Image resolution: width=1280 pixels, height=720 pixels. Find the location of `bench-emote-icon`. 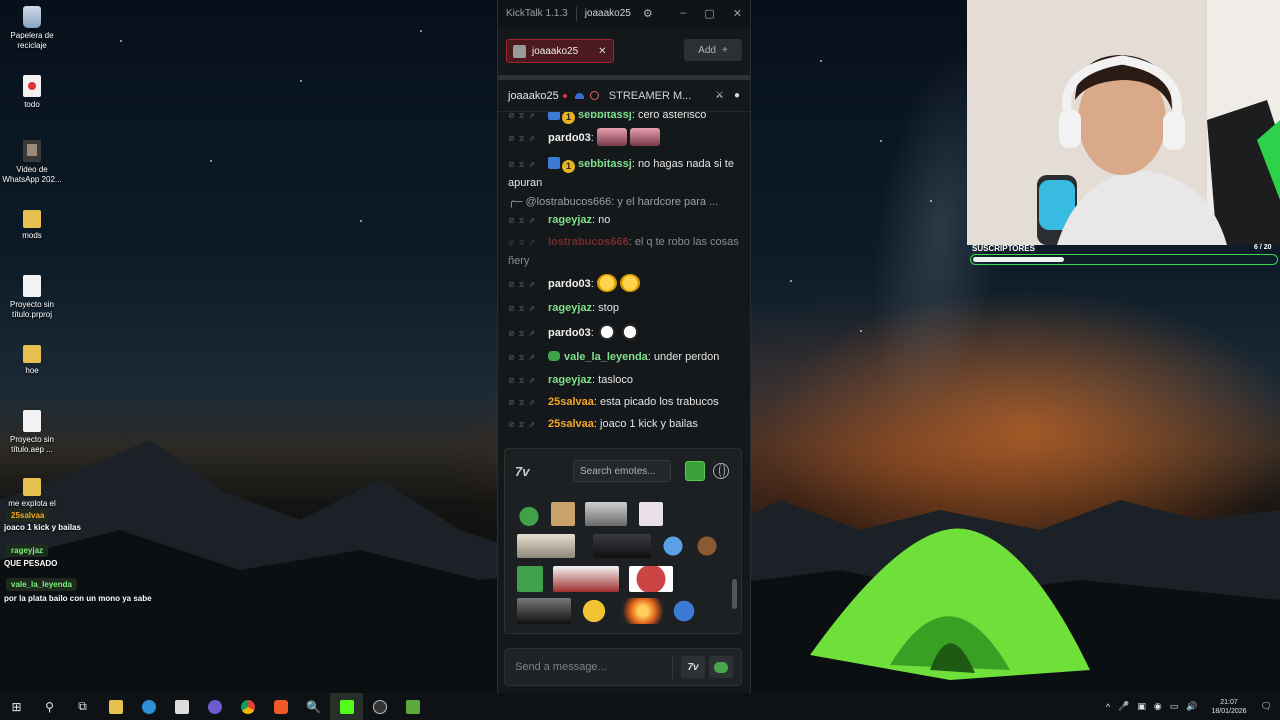

bench-emote-icon is located at coordinates (586, 579).